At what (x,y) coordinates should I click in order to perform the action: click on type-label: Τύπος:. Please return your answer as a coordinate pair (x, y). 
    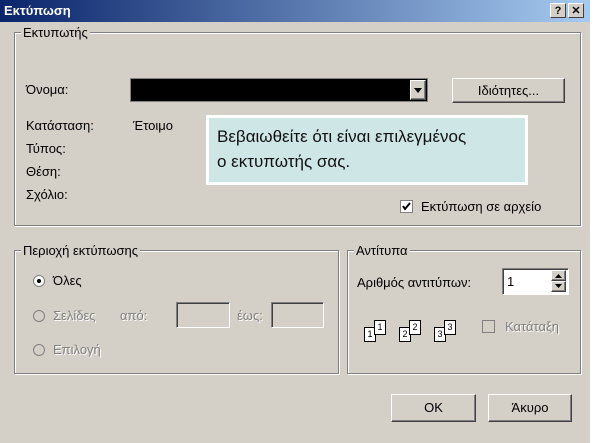
    Looking at the image, I should click on (46, 148).